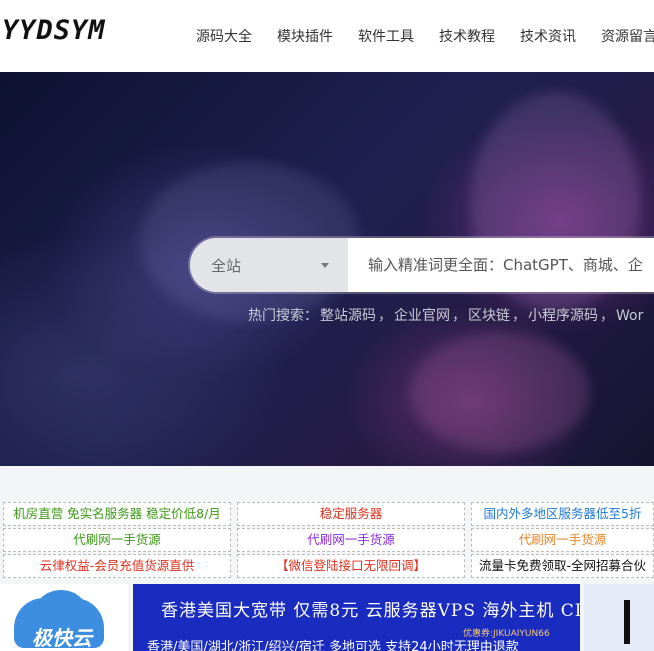 Image resolution: width=654 pixels, height=651 pixels. I want to click on banner-brand: 极快云, so click(62, 638).